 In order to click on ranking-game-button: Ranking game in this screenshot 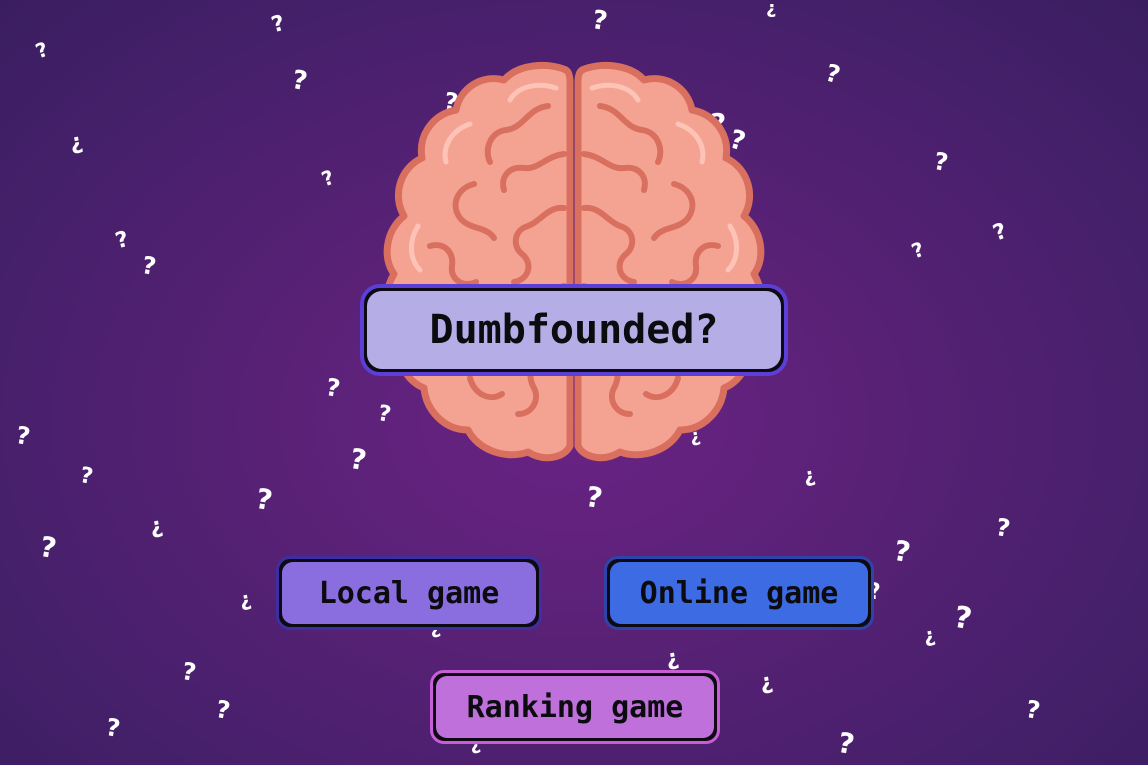, I will do `click(575, 707)`.